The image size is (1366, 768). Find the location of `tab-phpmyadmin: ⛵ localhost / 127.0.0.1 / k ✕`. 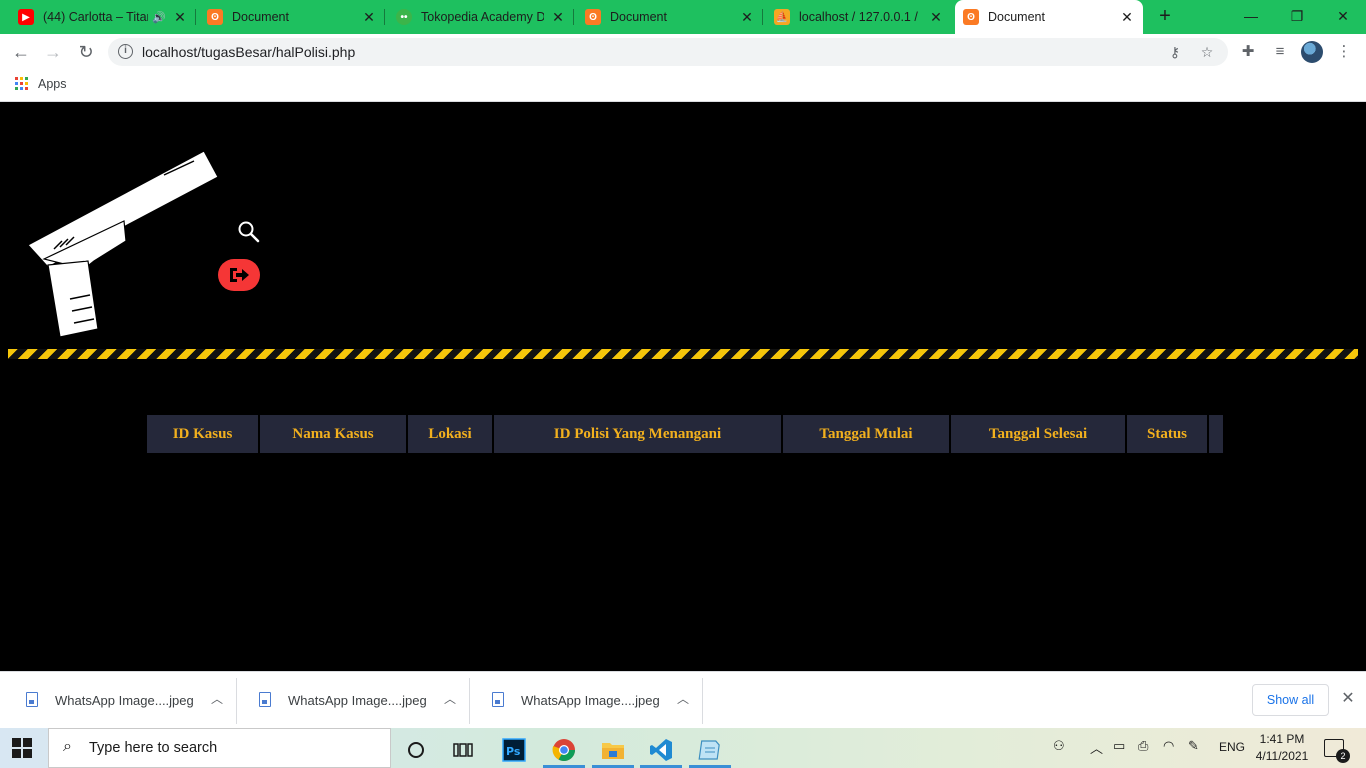

tab-phpmyadmin: ⛵ localhost / 127.0.0.1 / k ✕ is located at coordinates (859, 17).